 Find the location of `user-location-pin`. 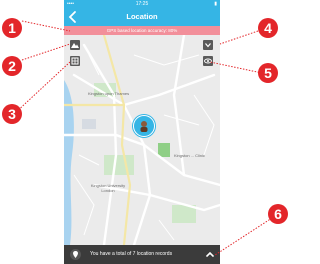

user-location-pin is located at coordinates (144, 126).